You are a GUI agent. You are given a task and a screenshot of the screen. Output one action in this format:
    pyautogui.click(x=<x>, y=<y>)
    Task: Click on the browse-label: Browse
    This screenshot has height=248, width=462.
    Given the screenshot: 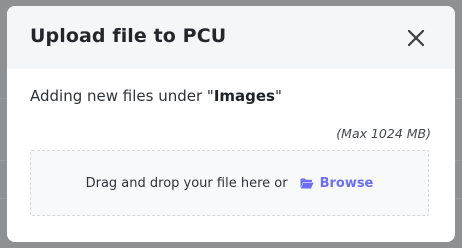 What is the action you would take?
    pyautogui.click(x=346, y=183)
    